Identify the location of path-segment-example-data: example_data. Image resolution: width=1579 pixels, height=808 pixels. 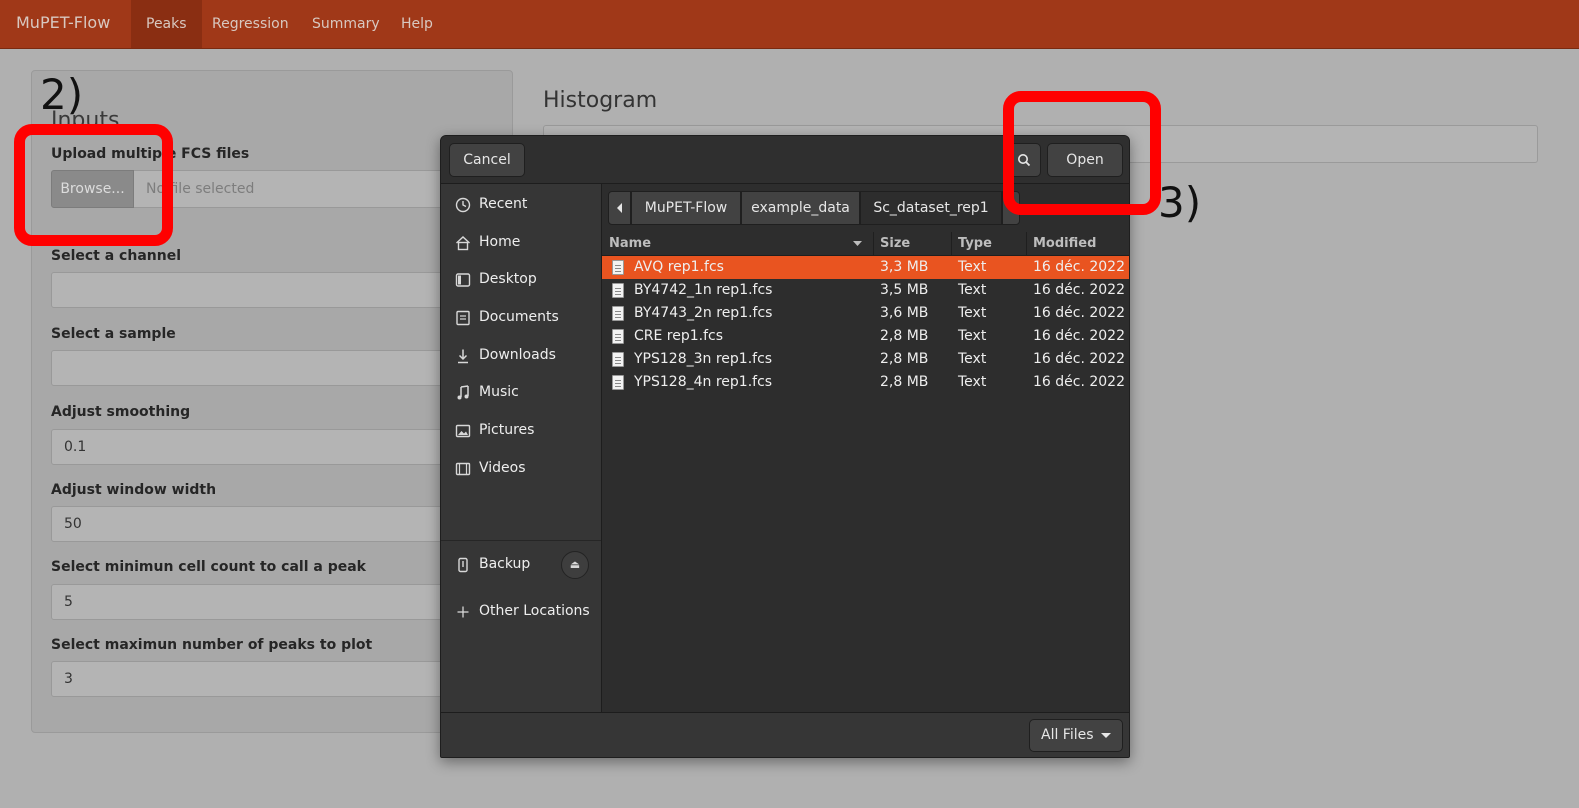
(800, 208).